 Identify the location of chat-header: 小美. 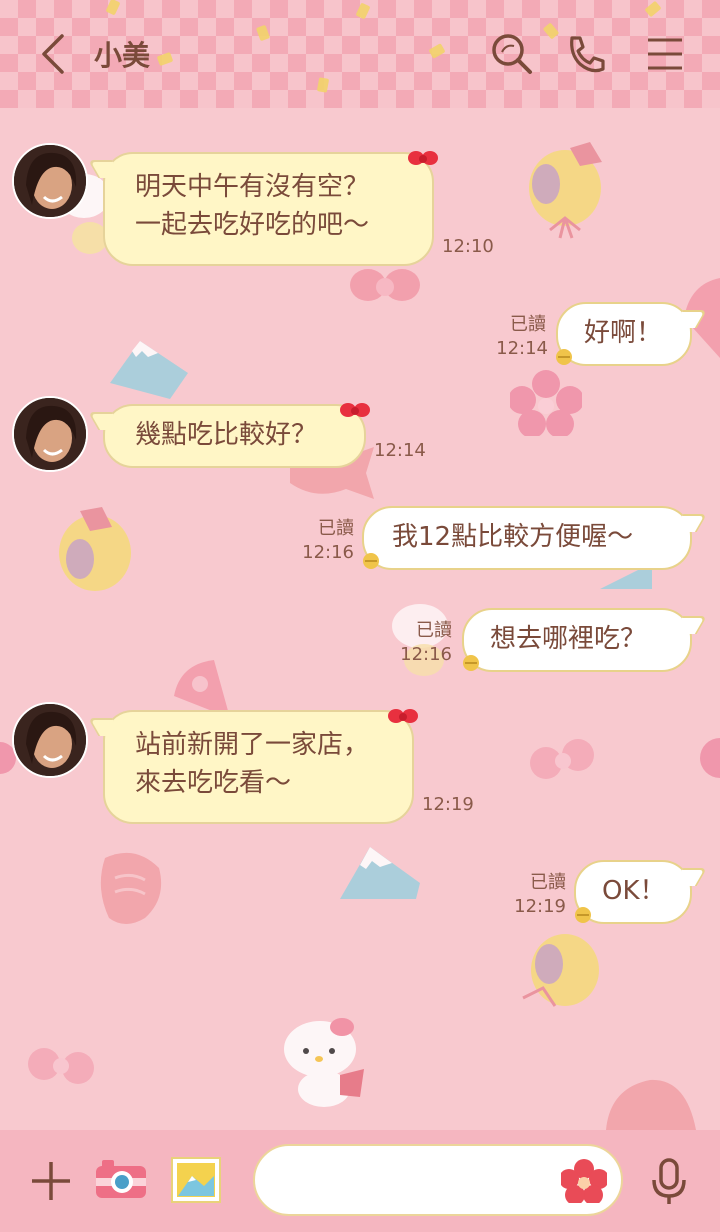
(360, 54).